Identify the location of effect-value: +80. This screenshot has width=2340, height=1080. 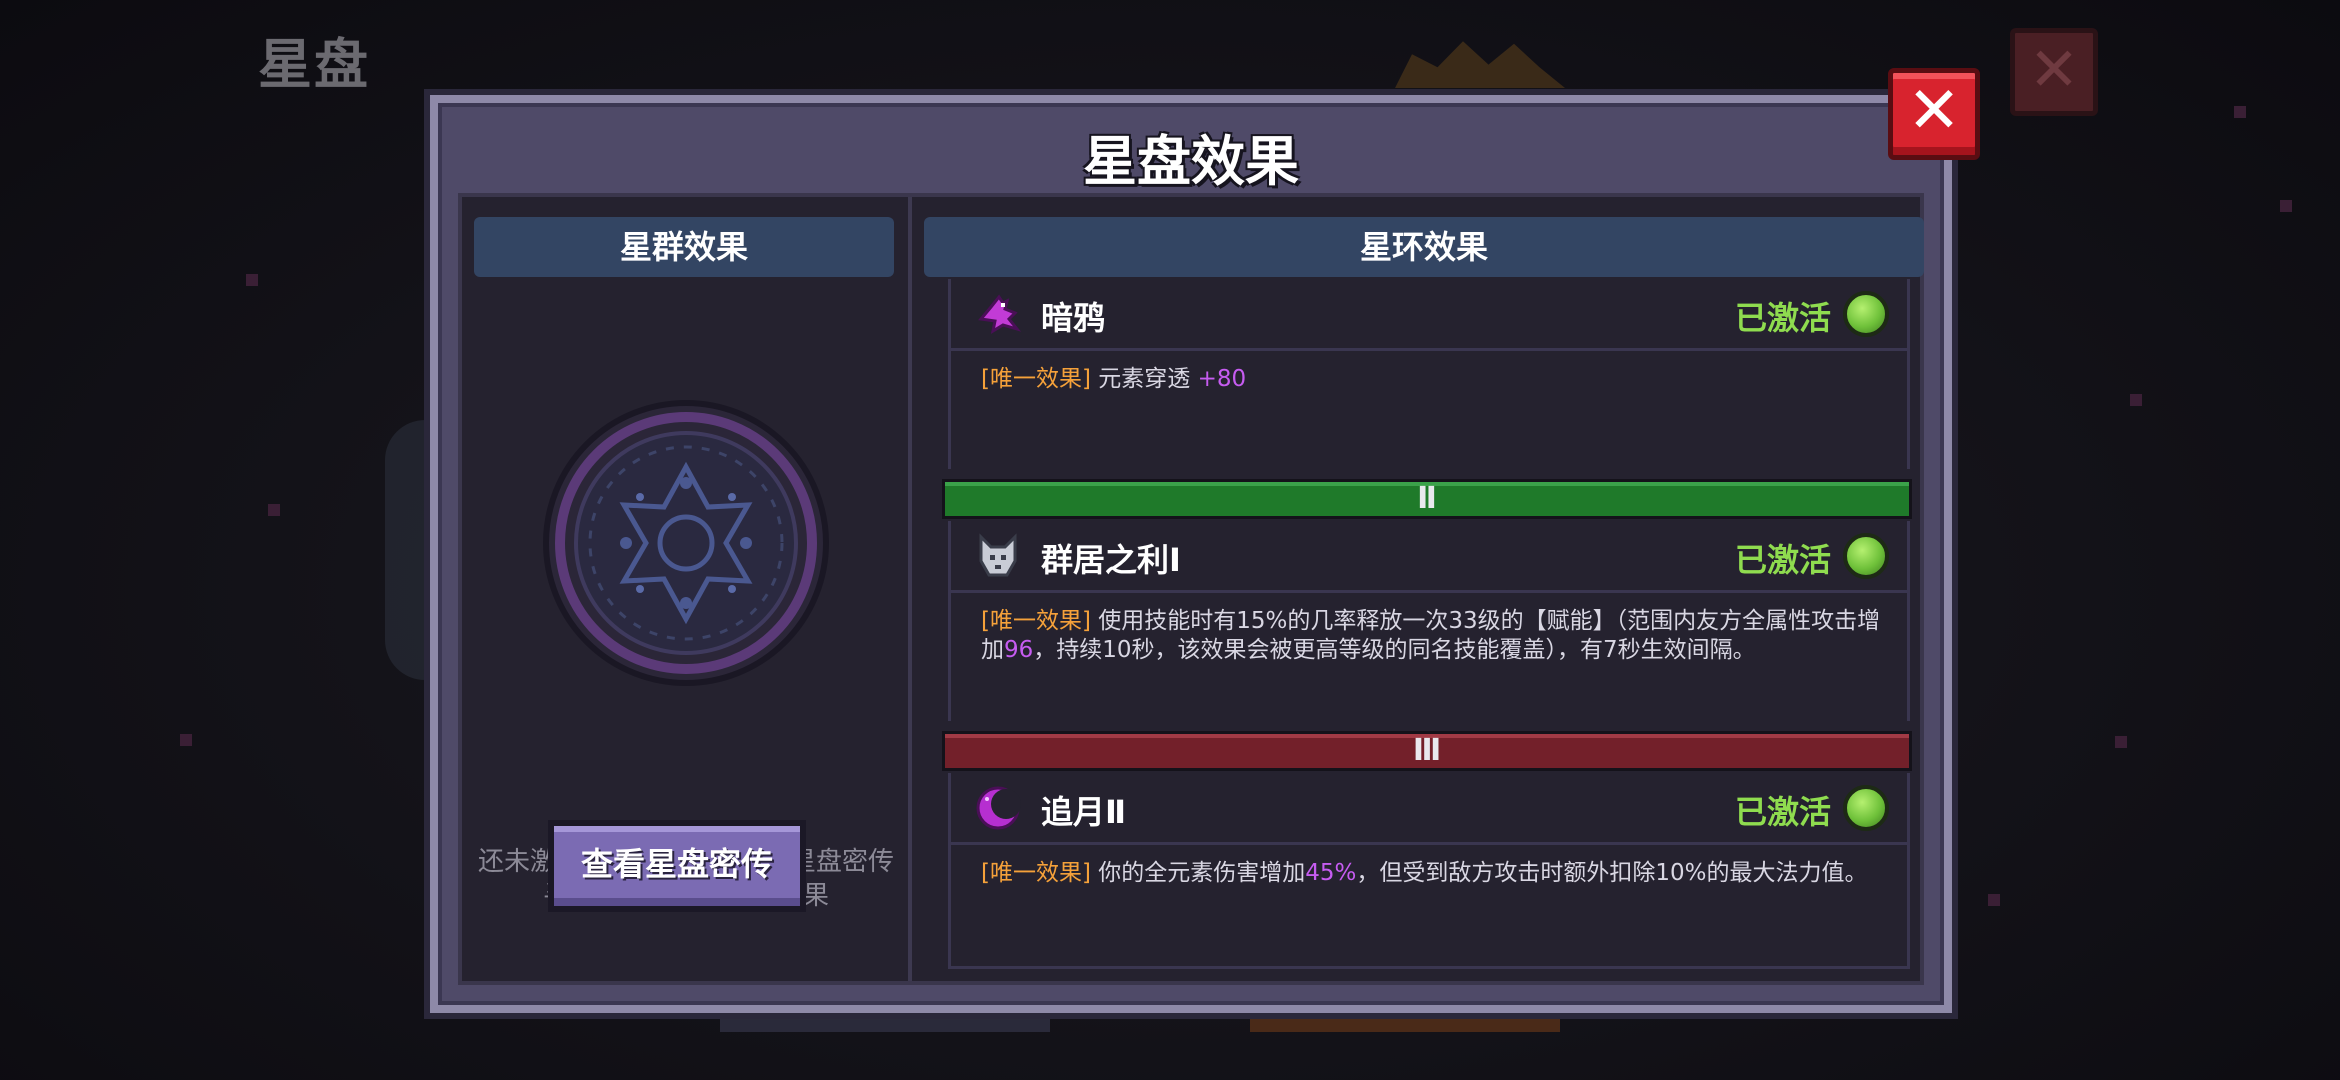
(1222, 379).